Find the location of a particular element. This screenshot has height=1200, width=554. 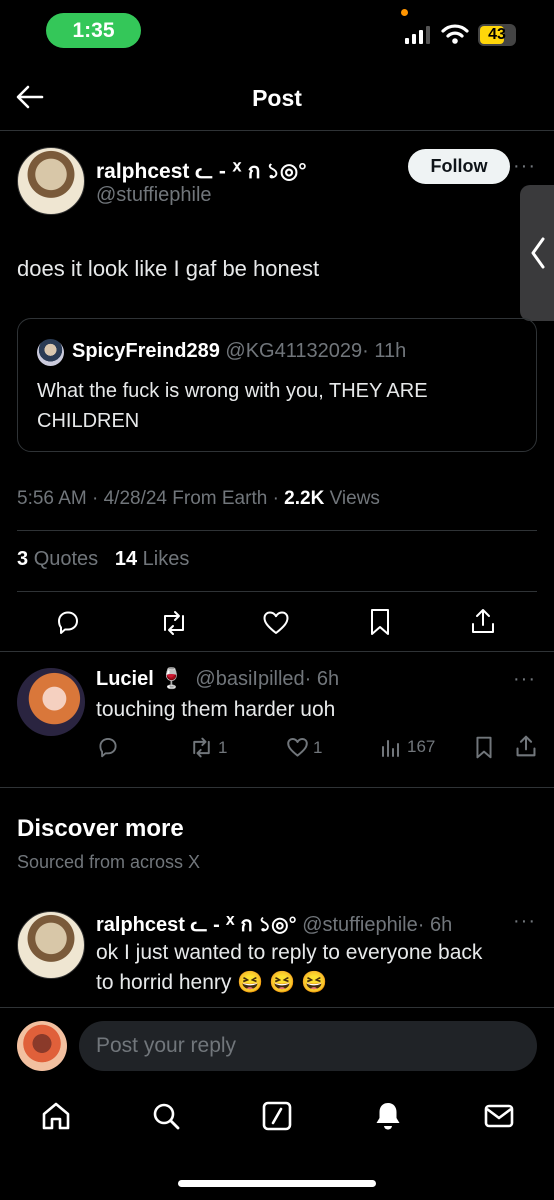

follow-button: Follow is located at coordinates (459, 166).